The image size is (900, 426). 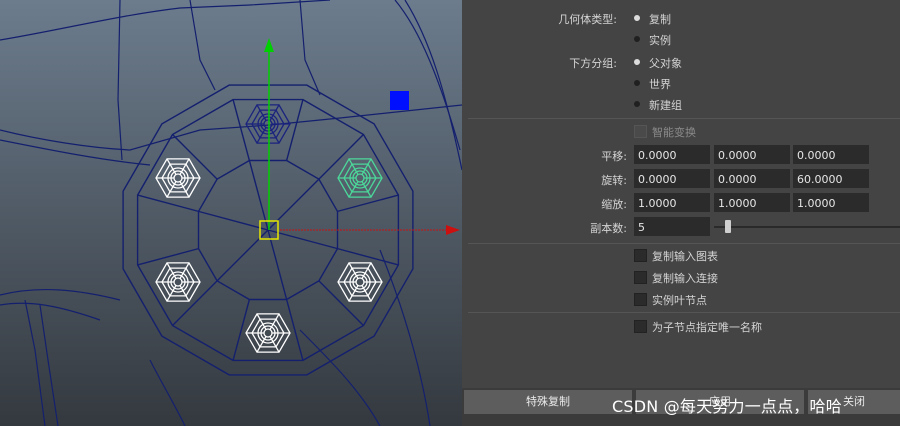 I want to click on radio-new-group, so click(x=637, y=104).